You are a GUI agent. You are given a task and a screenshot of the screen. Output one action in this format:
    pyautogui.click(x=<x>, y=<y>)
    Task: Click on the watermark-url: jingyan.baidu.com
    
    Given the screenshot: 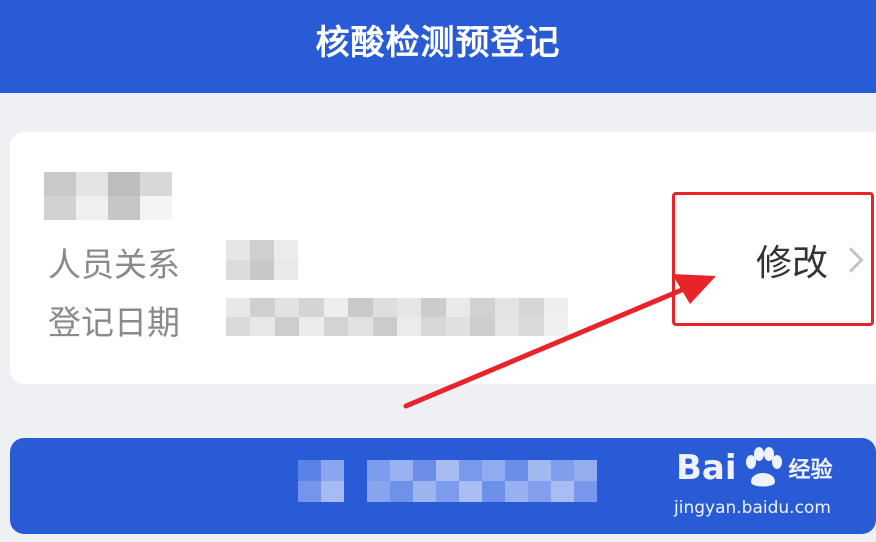 What is the action you would take?
    pyautogui.click(x=752, y=508)
    